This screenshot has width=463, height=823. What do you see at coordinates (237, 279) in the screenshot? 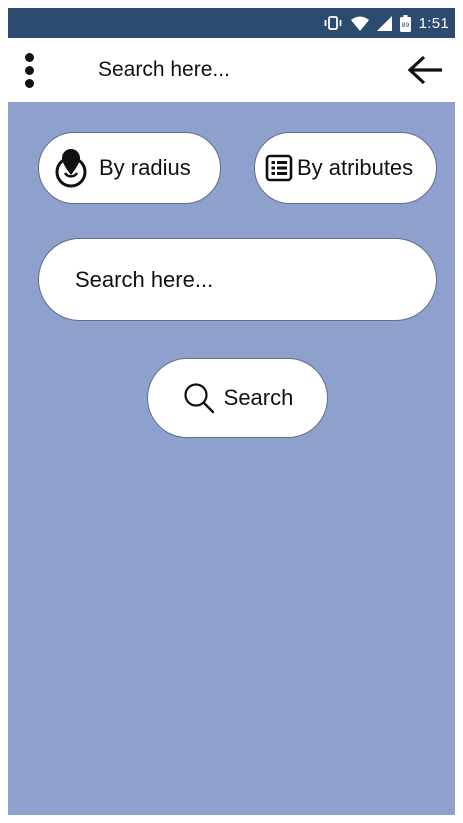
I see `main-search-input` at bounding box center [237, 279].